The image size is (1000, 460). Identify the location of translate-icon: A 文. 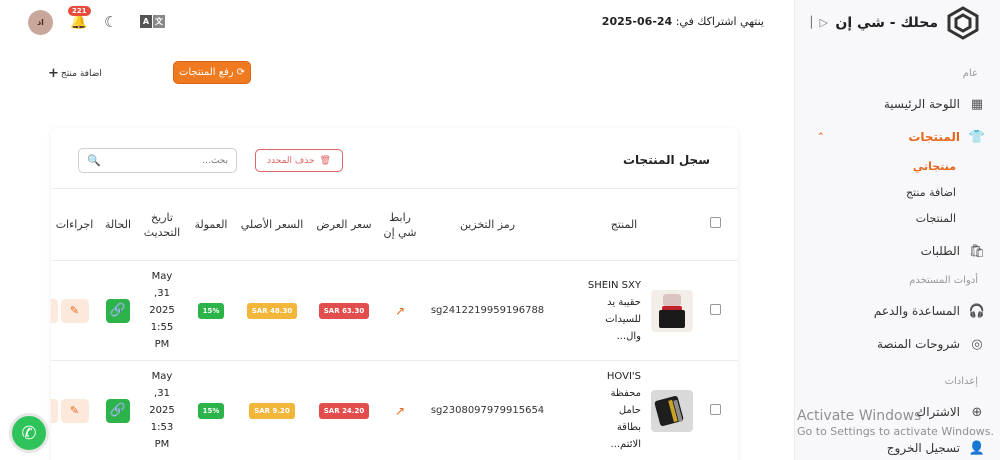
(152, 21).